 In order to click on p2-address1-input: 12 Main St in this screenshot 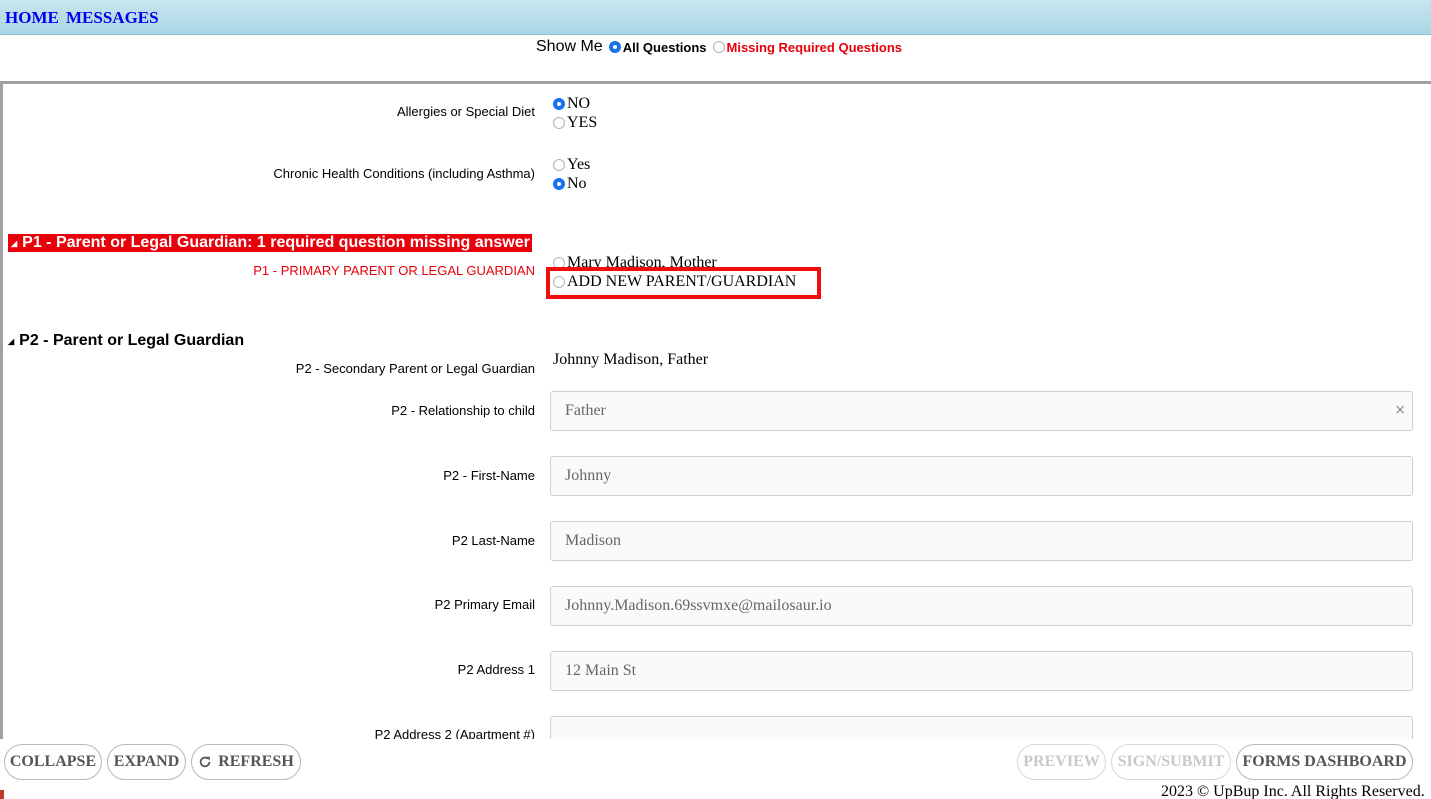, I will do `click(981, 671)`.